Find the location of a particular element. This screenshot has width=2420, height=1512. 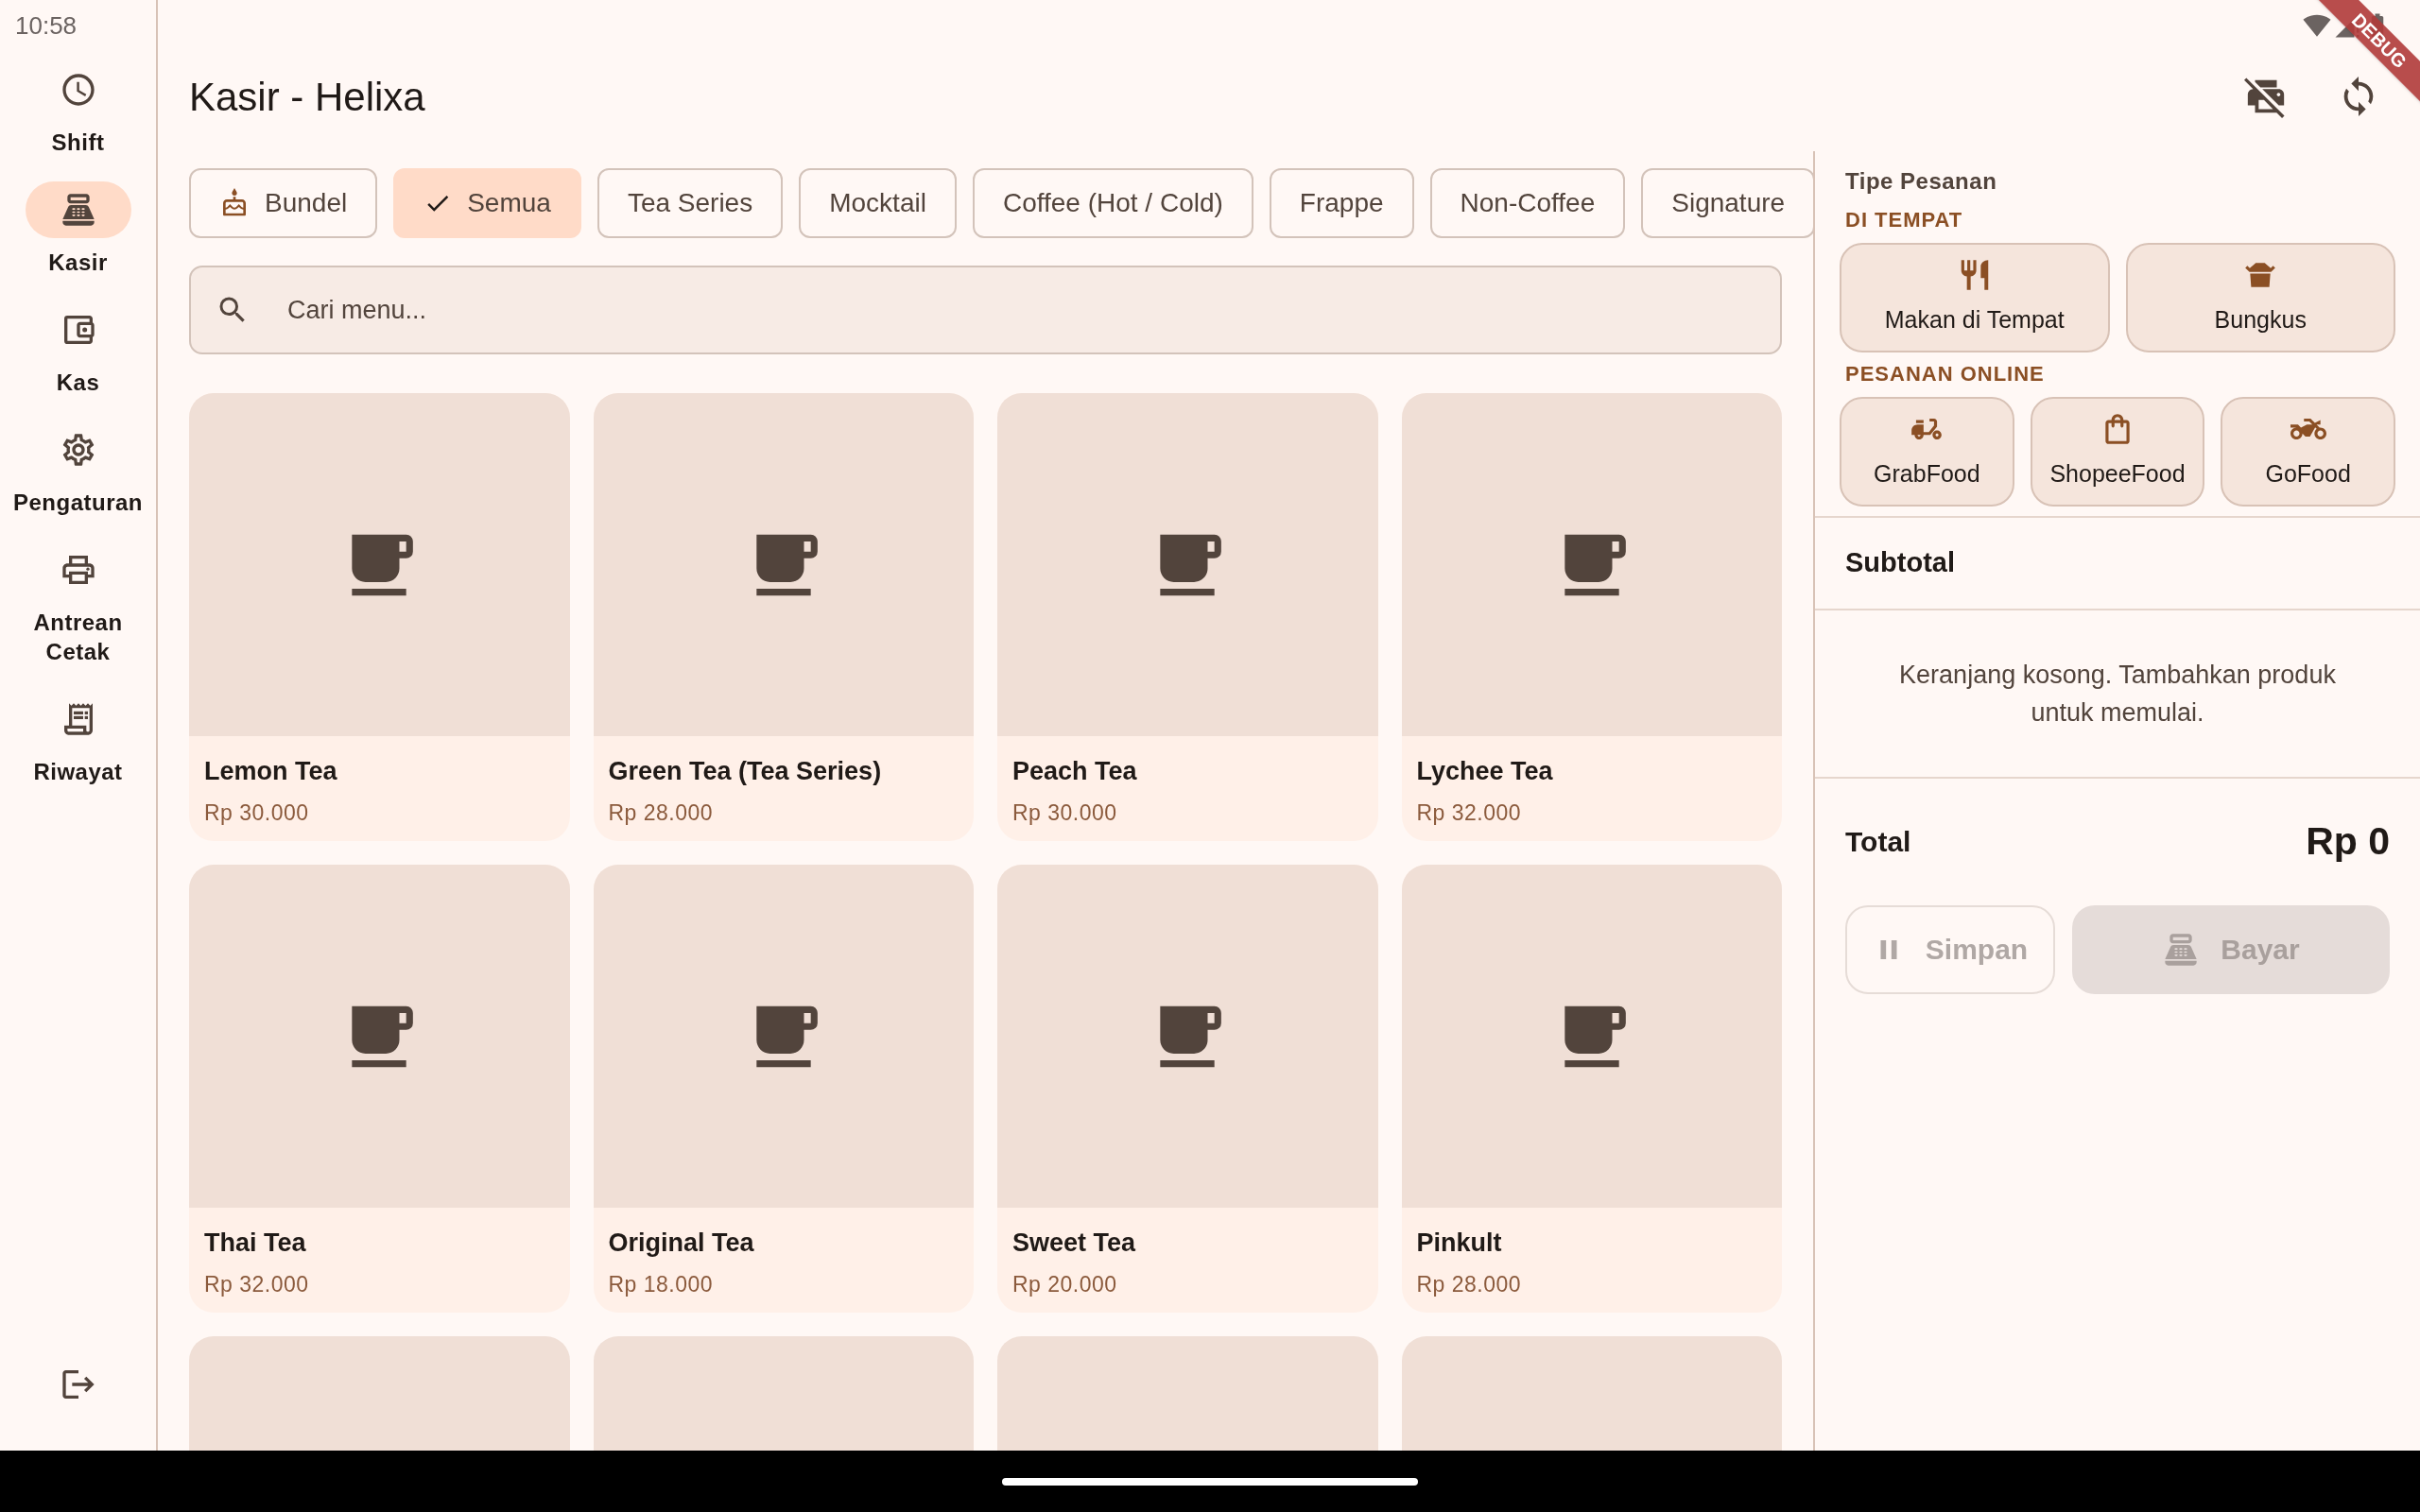

panel-title: Tipe Pesanan is located at coordinates (1921, 181).